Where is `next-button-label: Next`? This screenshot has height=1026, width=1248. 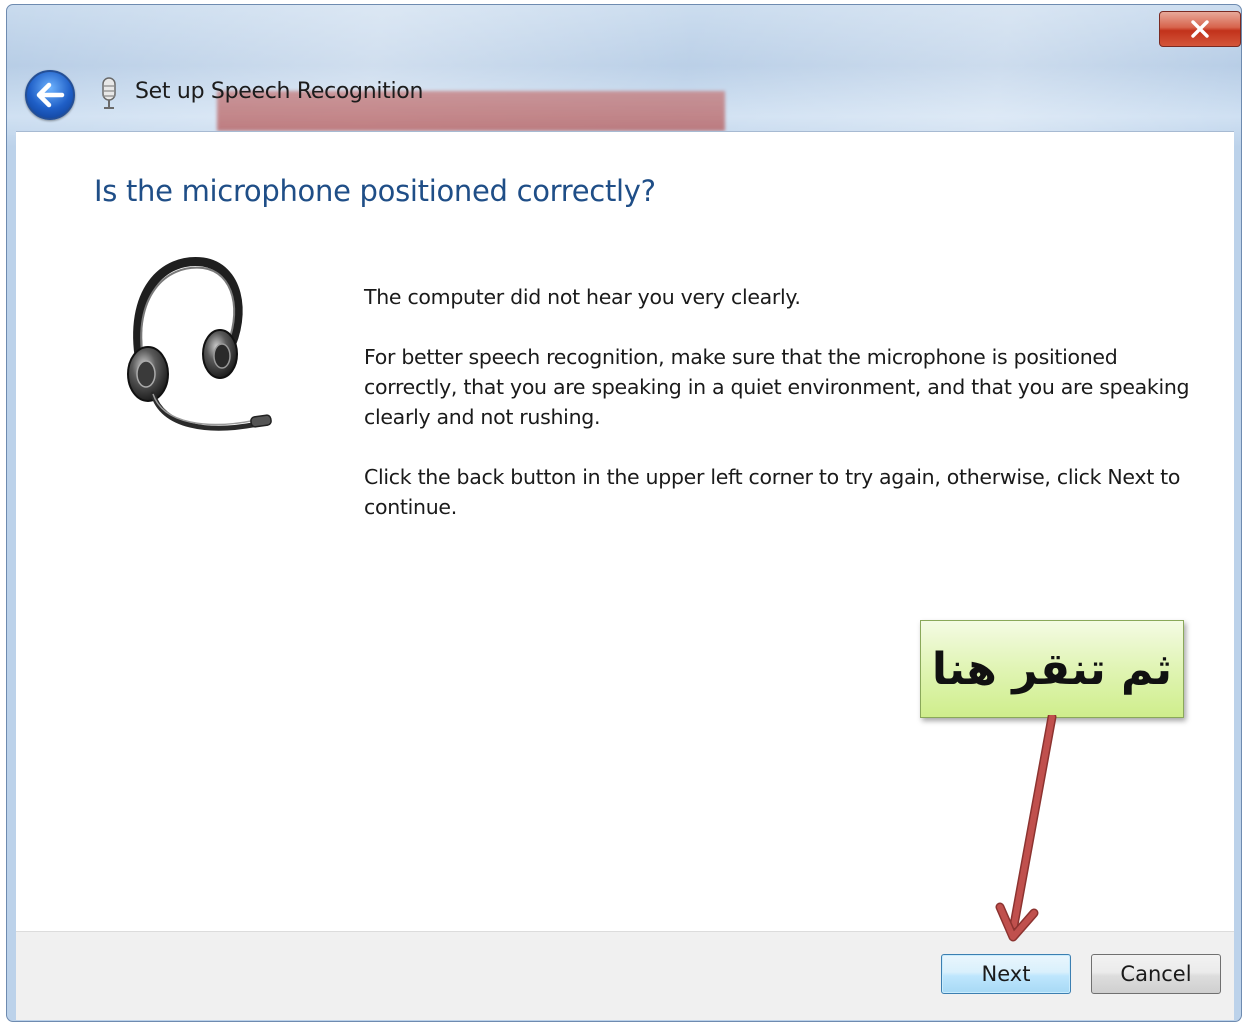
next-button-label: Next is located at coordinates (1006, 974).